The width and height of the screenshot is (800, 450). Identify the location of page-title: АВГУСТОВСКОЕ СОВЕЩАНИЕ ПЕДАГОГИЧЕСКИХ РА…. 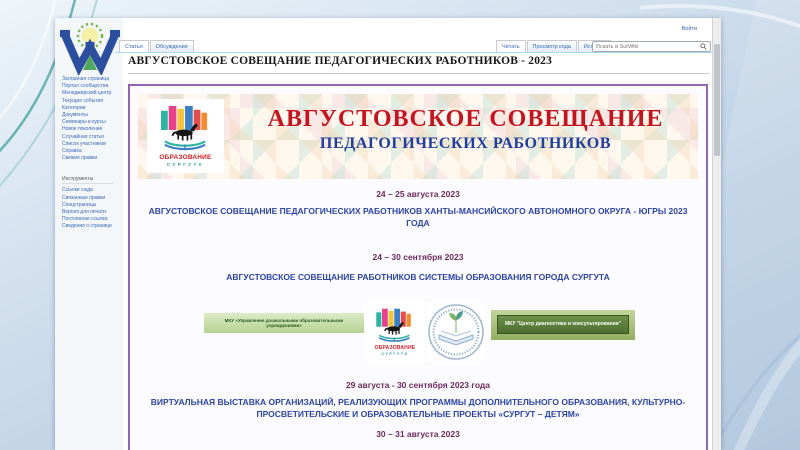
(340, 61).